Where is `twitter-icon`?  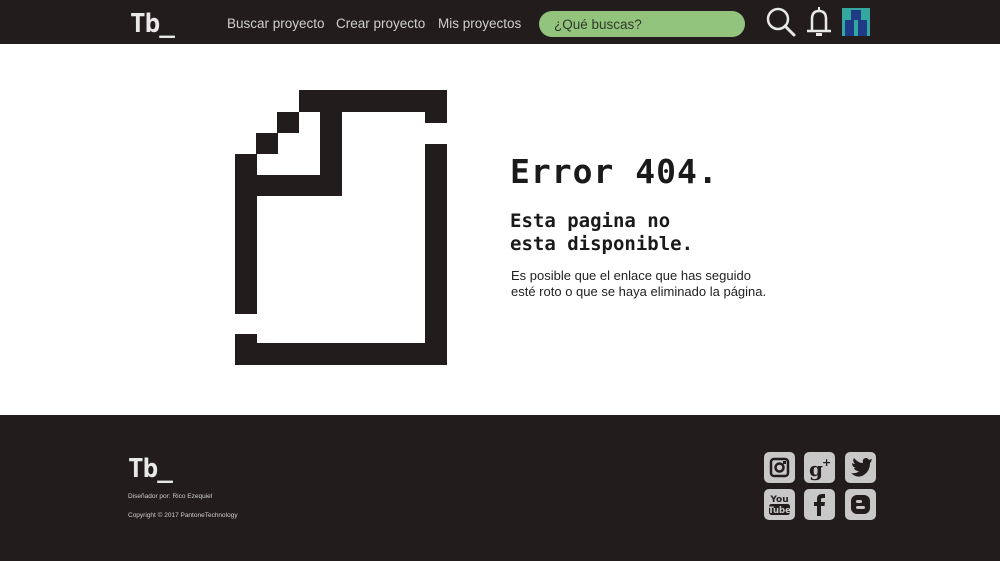 twitter-icon is located at coordinates (860, 467).